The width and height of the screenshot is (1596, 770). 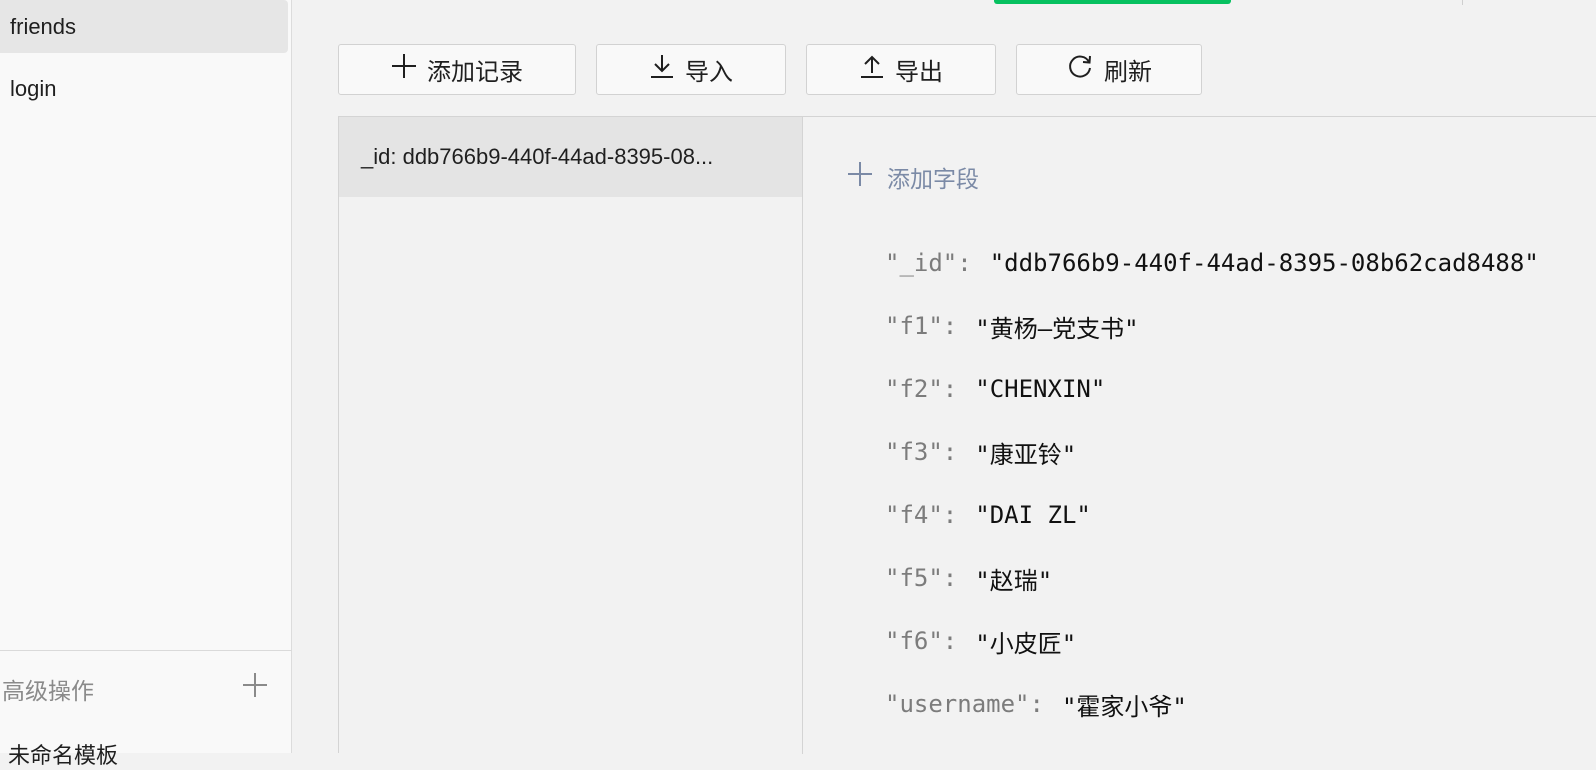 What do you see at coordinates (475, 72) in the screenshot?
I see `add-record-label: 添加记录` at bounding box center [475, 72].